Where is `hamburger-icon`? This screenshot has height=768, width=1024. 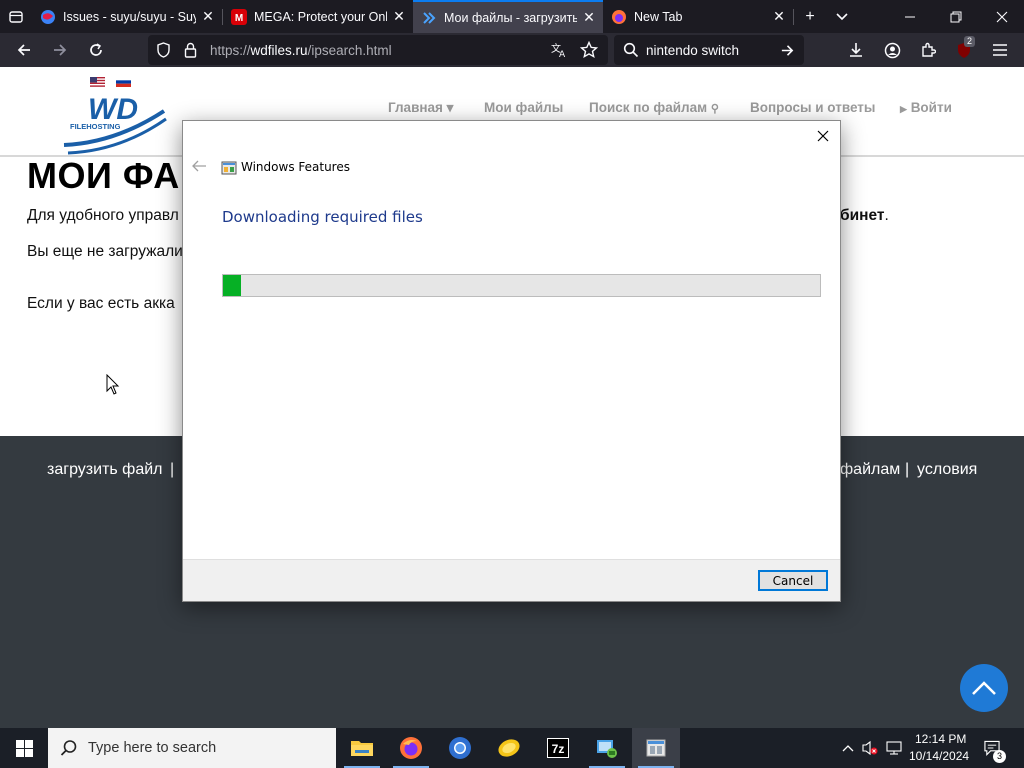 hamburger-icon is located at coordinates (1000, 50).